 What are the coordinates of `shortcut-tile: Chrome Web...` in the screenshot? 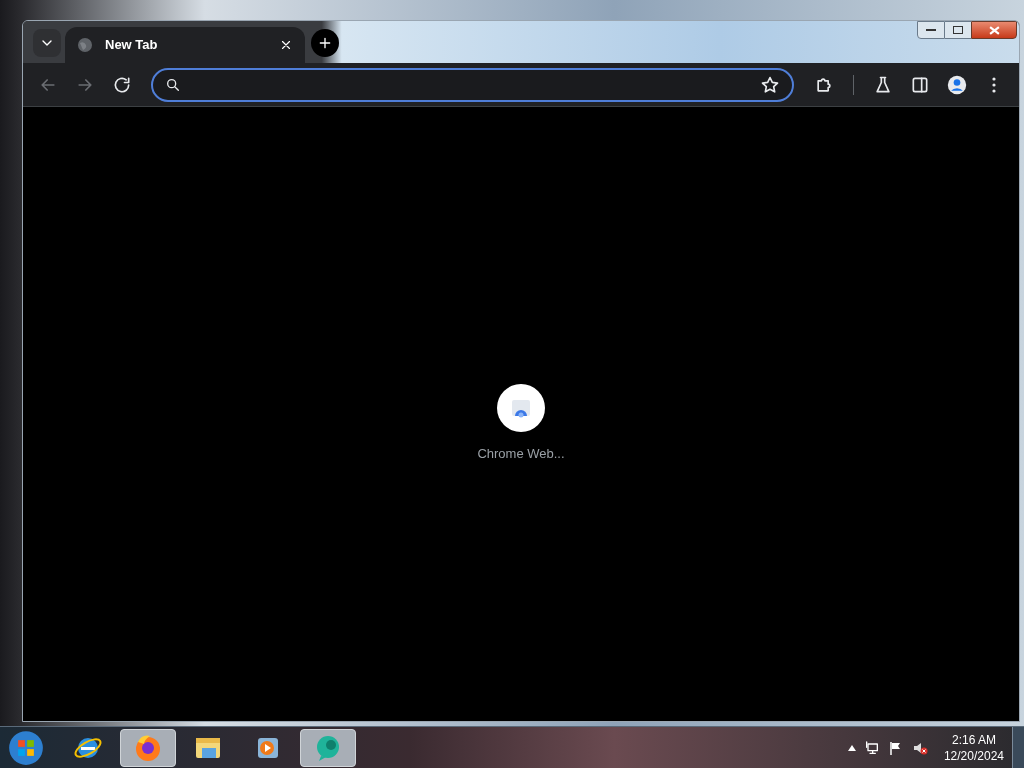 It's located at (521, 424).